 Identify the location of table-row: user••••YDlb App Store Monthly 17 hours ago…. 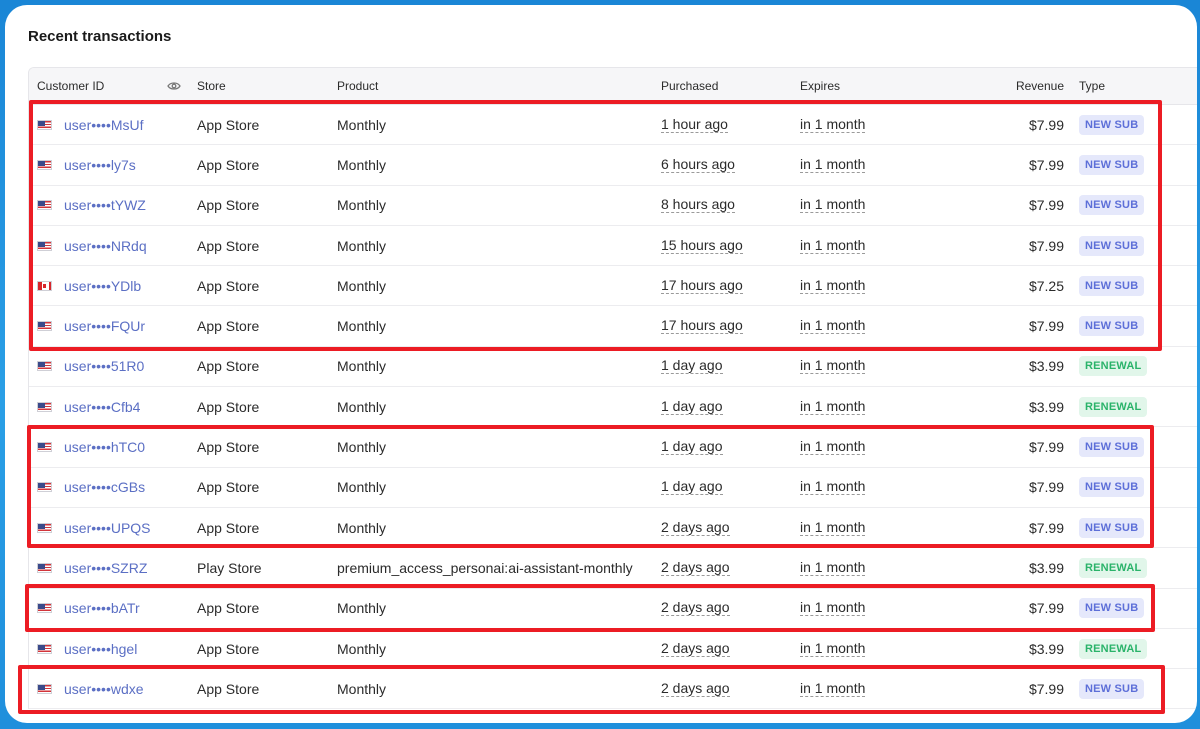
(613, 286).